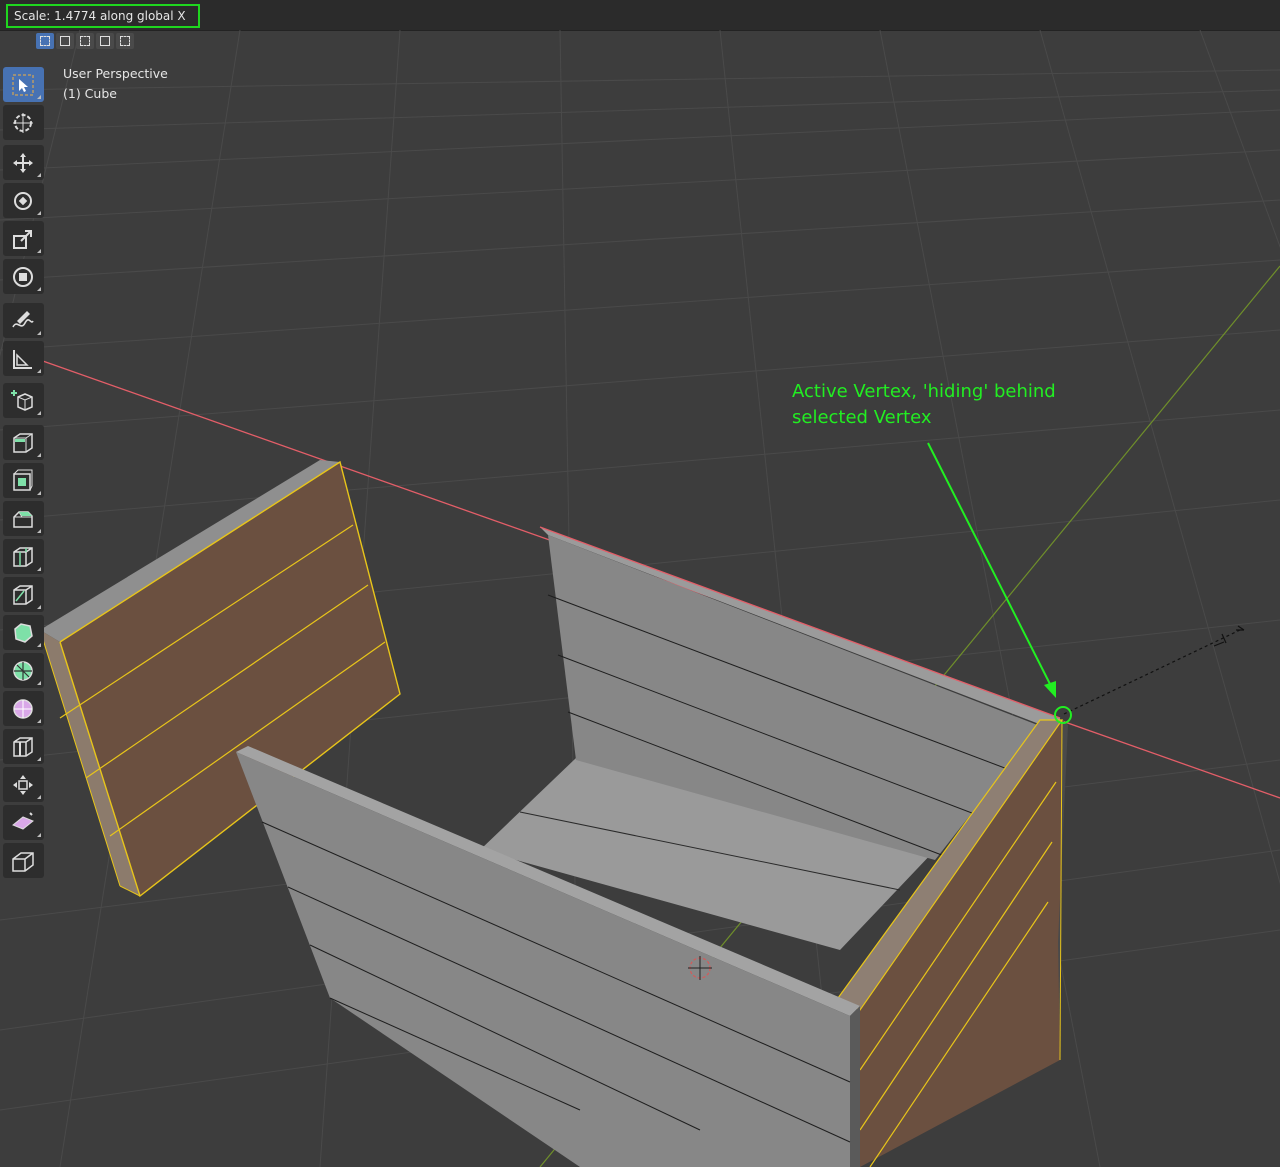 The height and width of the screenshot is (1167, 1280). Describe the element at coordinates (90, 93) in the screenshot. I see `object-name: (1) Cube` at that location.